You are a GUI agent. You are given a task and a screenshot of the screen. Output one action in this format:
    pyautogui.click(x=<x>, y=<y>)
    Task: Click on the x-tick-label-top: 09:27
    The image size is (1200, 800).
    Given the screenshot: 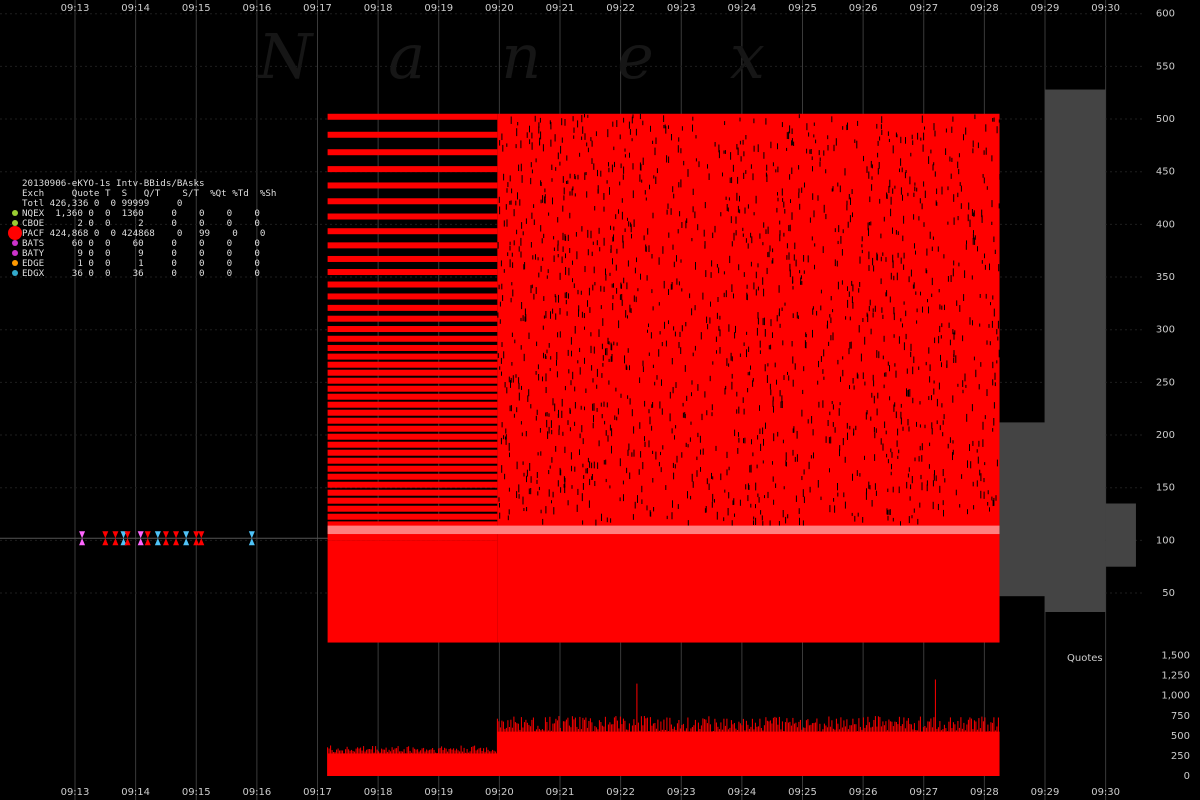 What is the action you would take?
    pyautogui.click(x=923, y=8)
    